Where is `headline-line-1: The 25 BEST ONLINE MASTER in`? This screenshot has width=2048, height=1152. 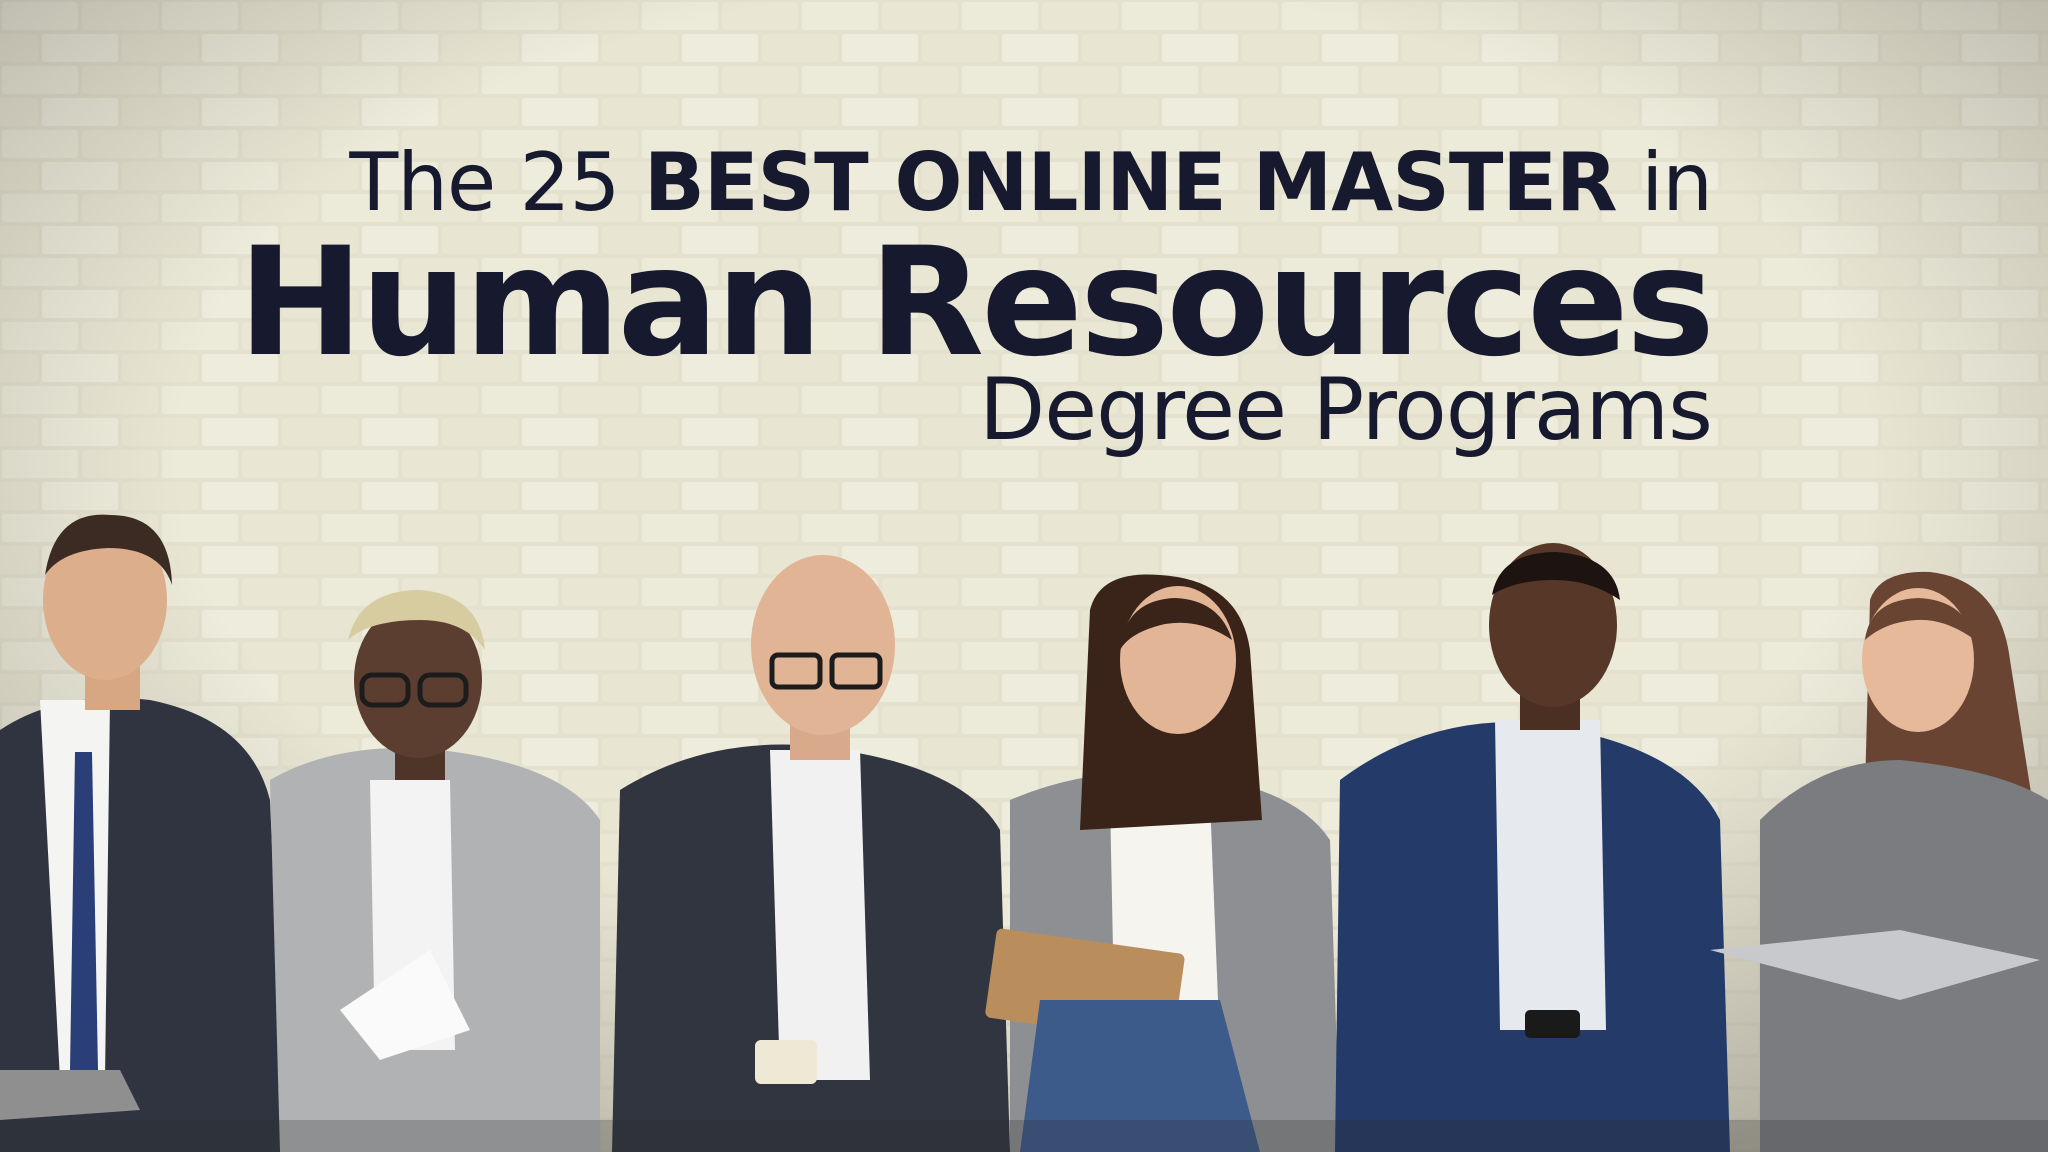 headline-line-1: The 25 BEST ONLINE MASTER in is located at coordinates (1031, 183).